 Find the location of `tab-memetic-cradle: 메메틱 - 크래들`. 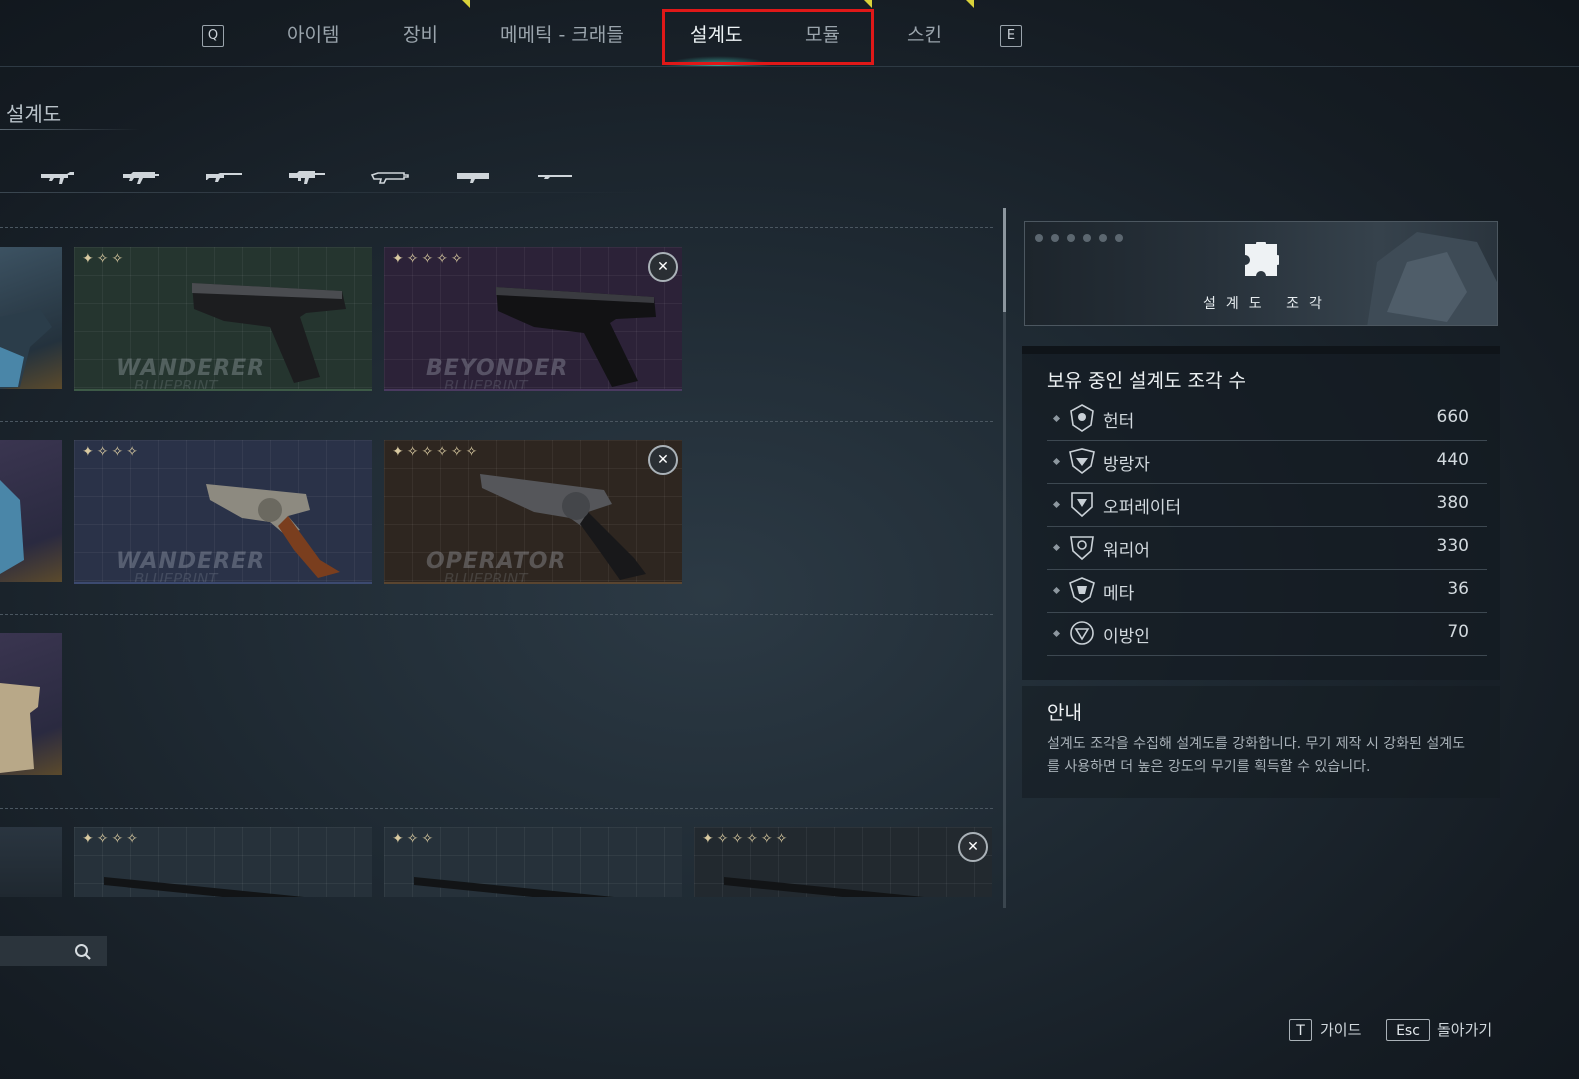

tab-memetic-cradle: 메메틱 - 크래들 is located at coordinates (562, 35).